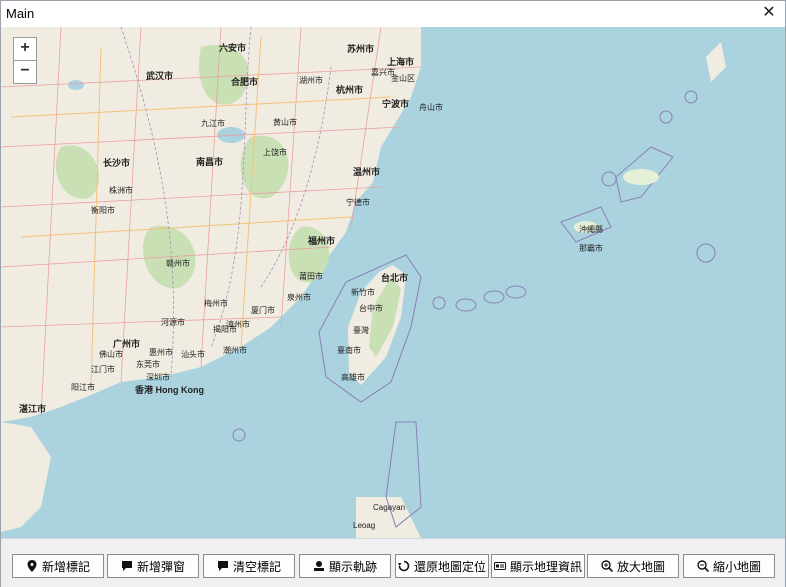  I want to click on place-label: 东莞市, so click(148, 364).